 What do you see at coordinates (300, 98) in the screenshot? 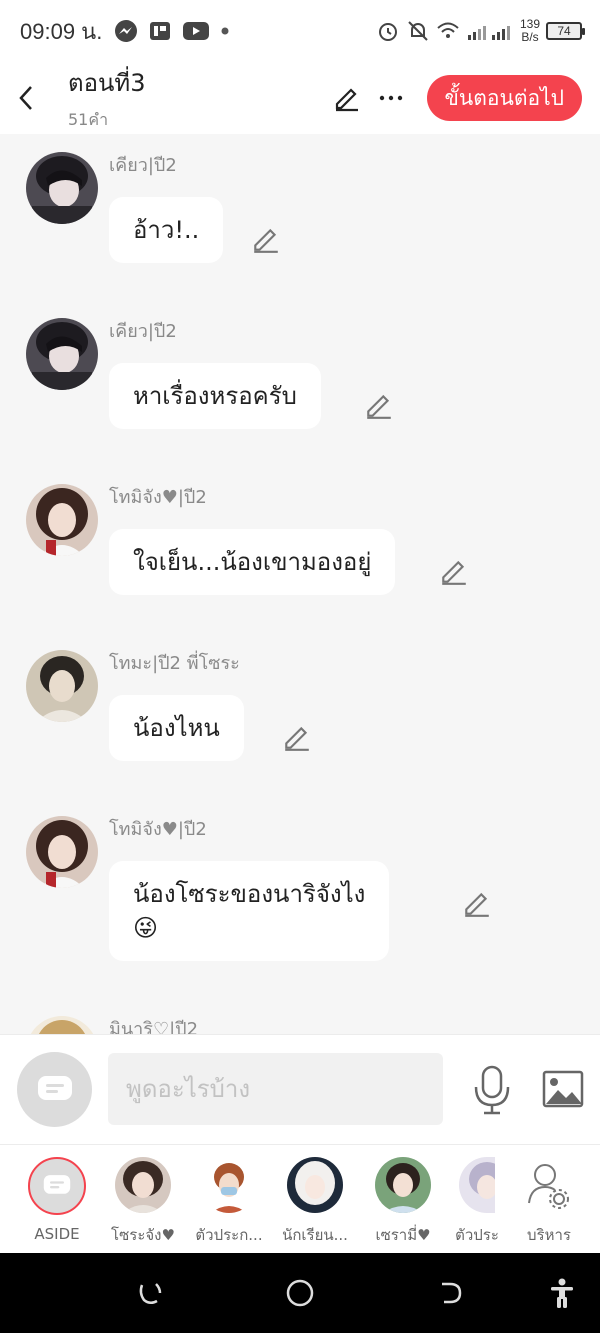
I see `header: ตอนที่3 51คำ ขั้นตอนต่อไป` at bounding box center [300, 98].